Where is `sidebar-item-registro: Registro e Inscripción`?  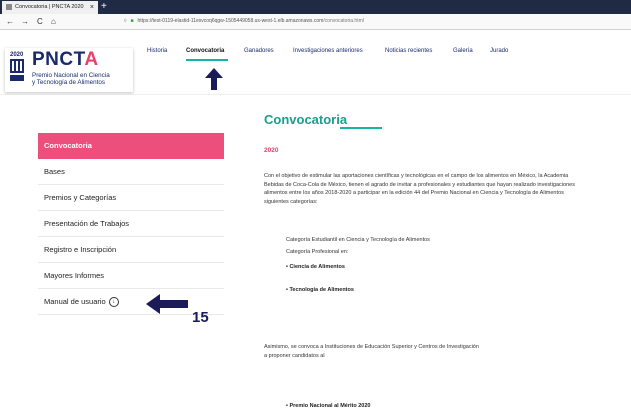
sidebar-item-registro: Registro e Inscripción is located at coordinates (131, 250).